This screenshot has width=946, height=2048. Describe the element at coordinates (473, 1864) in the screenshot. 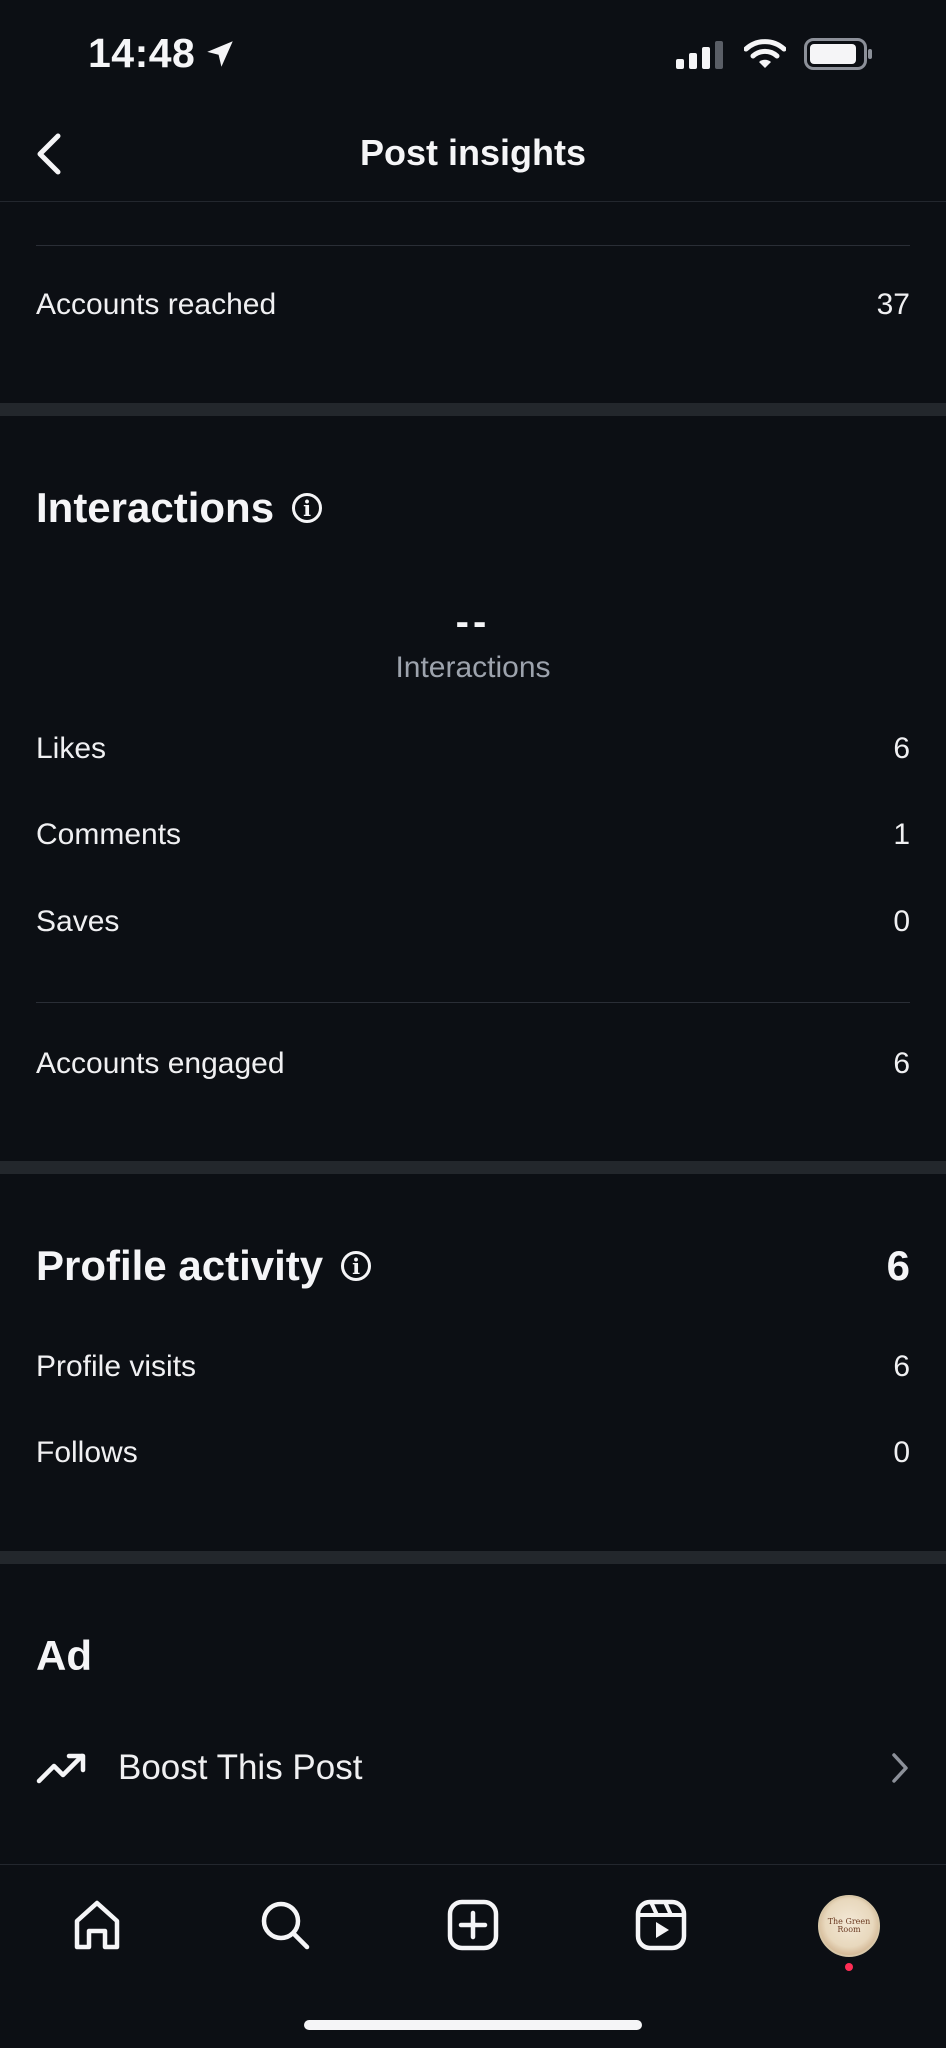

I see `tabbar-divider` at that location.